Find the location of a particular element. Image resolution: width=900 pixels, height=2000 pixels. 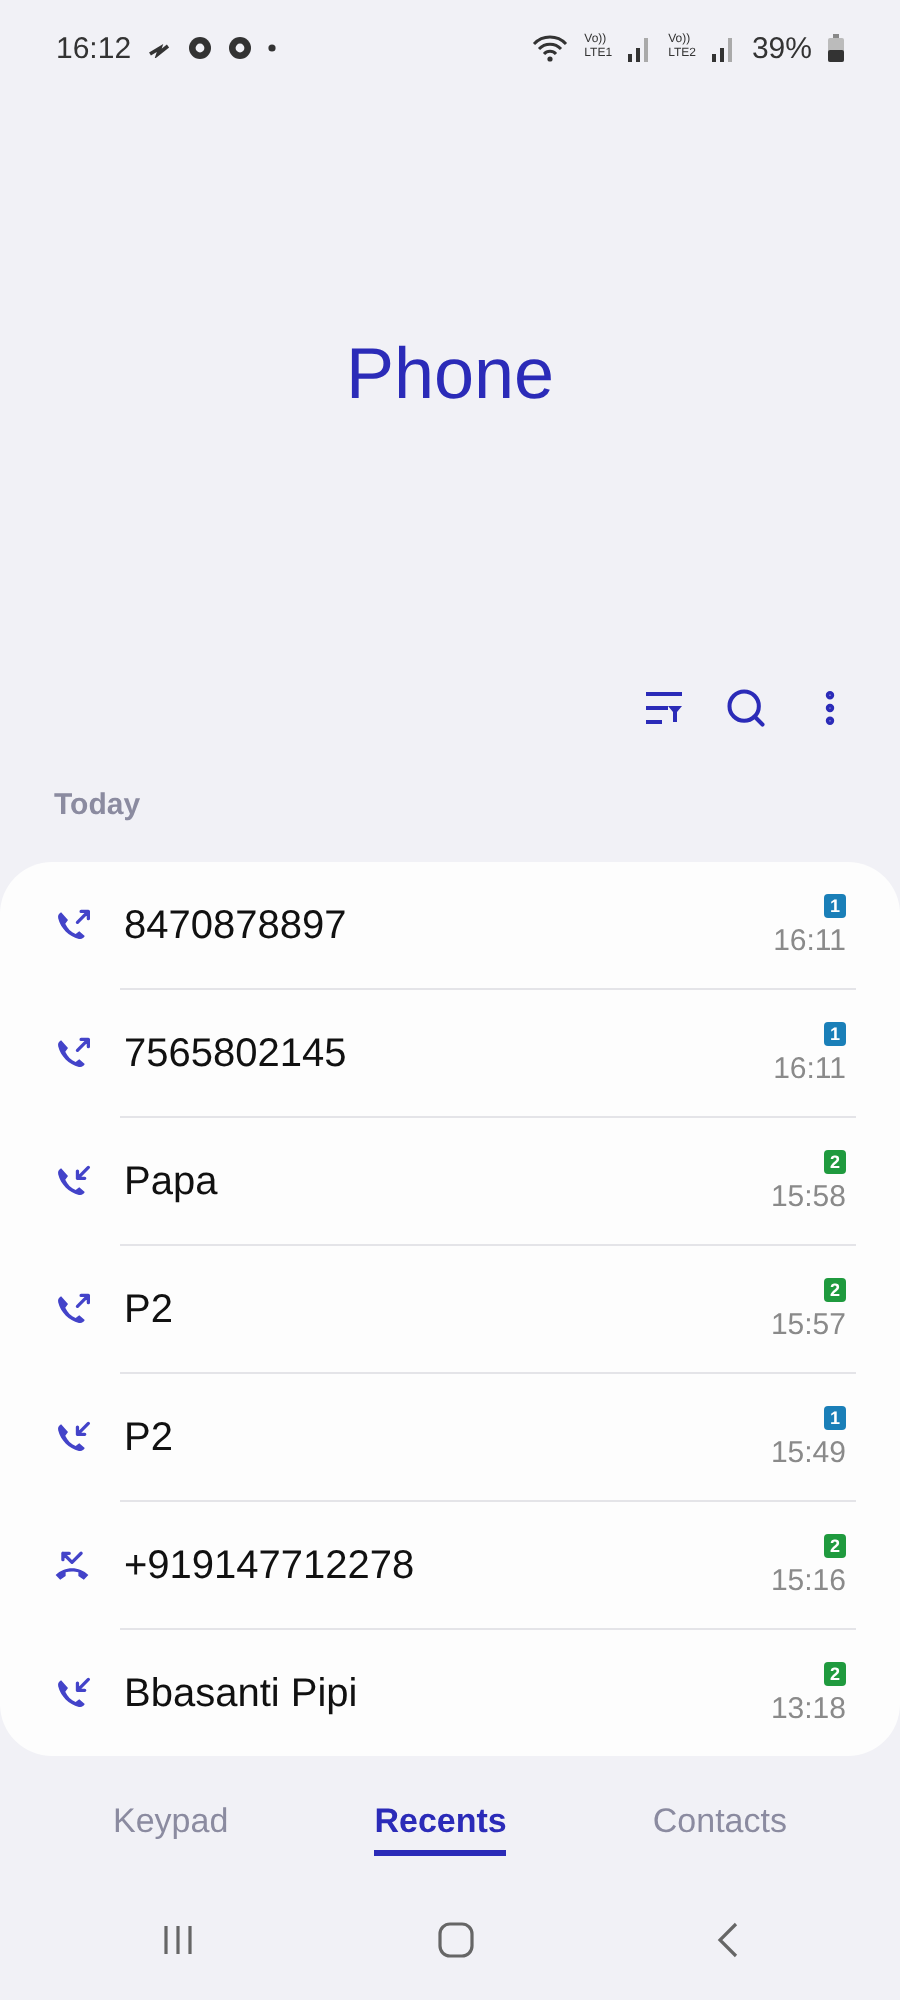

section-header: Today is located at coordinates (97, 806).